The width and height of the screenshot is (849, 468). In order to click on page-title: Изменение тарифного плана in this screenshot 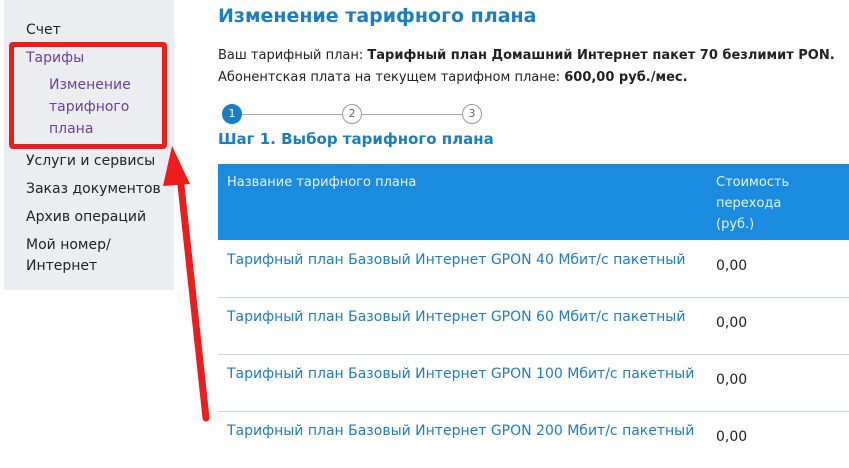, I will do `click(377, 16)`.